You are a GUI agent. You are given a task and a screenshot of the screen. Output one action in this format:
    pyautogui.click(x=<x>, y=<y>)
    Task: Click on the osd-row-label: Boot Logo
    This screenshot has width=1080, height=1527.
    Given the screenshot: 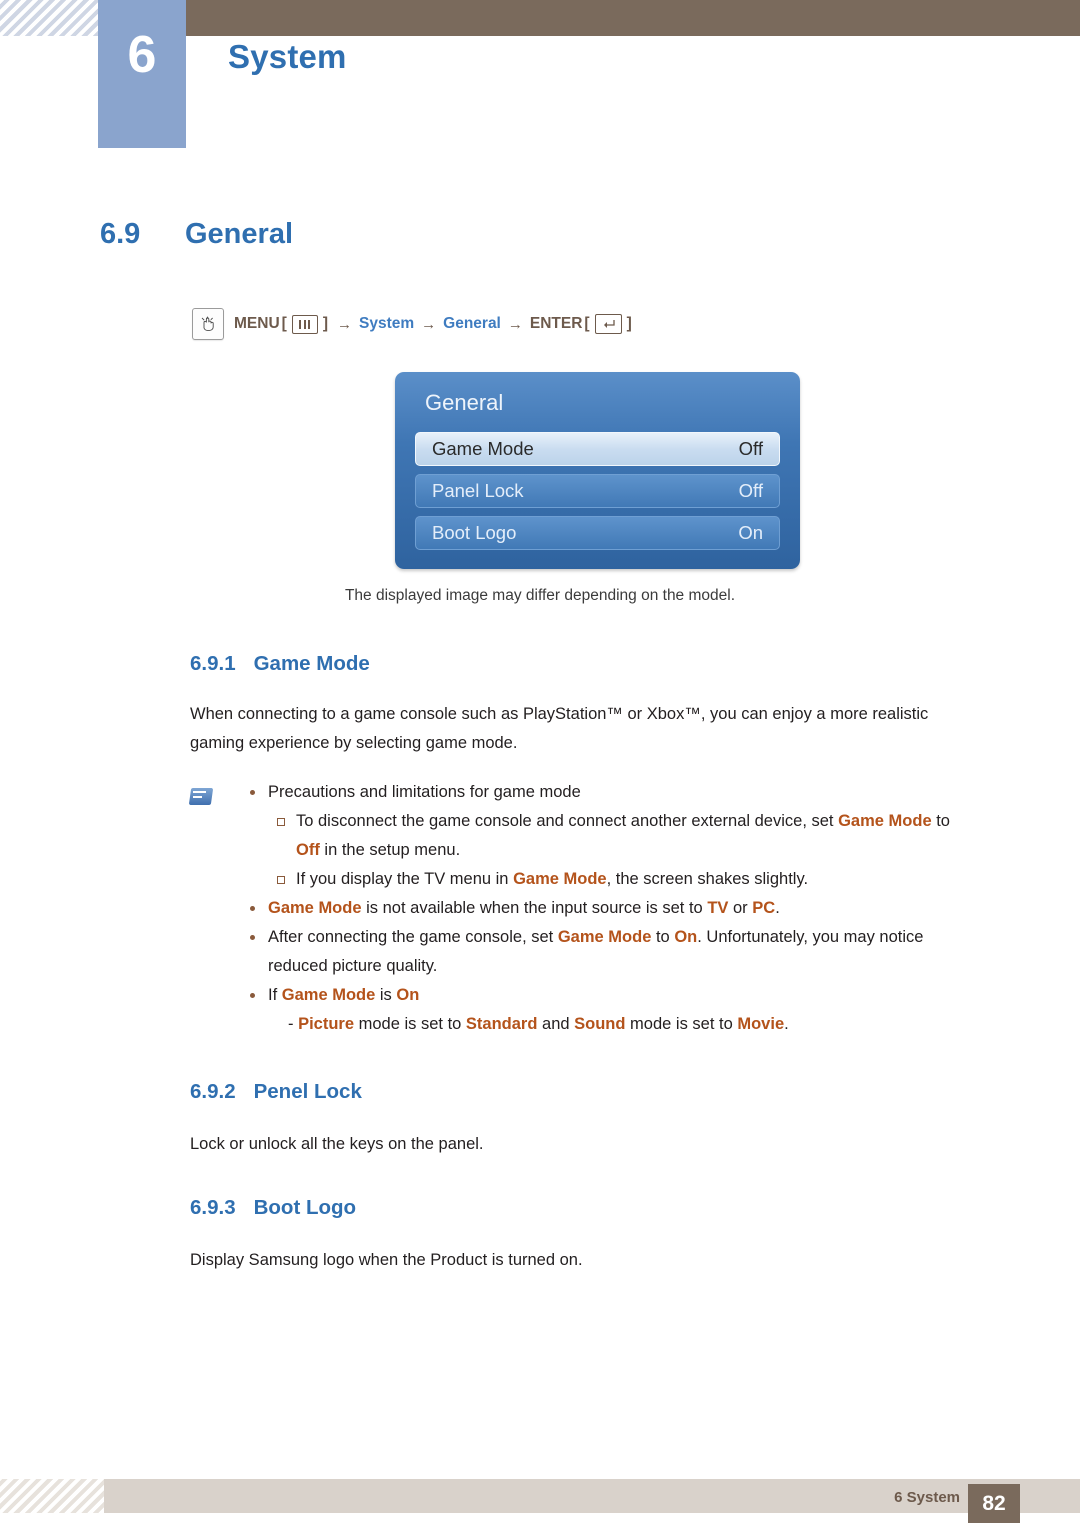 What is the action you would take?
    pyautogui.click(x=474, y=532)
    